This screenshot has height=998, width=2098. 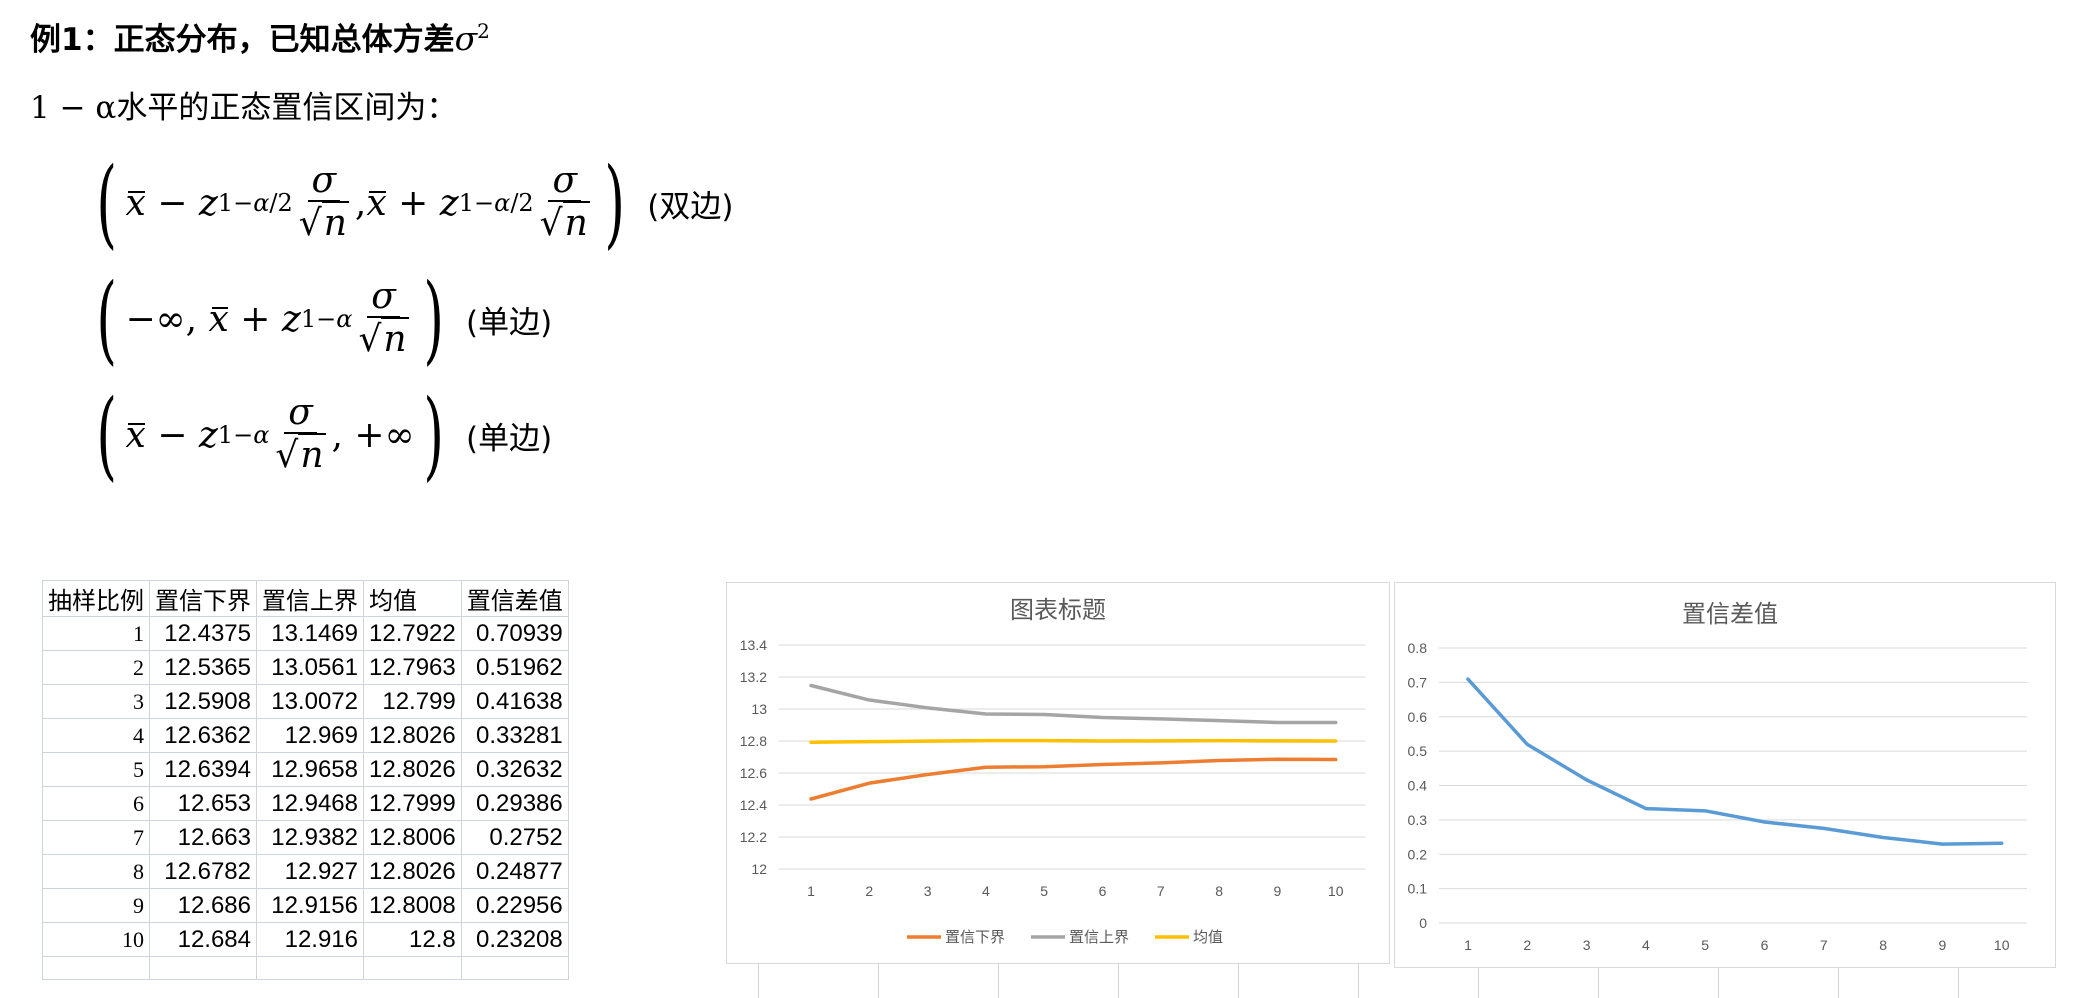 I want to click on row-index-cell: 10, so click(x=96, y=939).